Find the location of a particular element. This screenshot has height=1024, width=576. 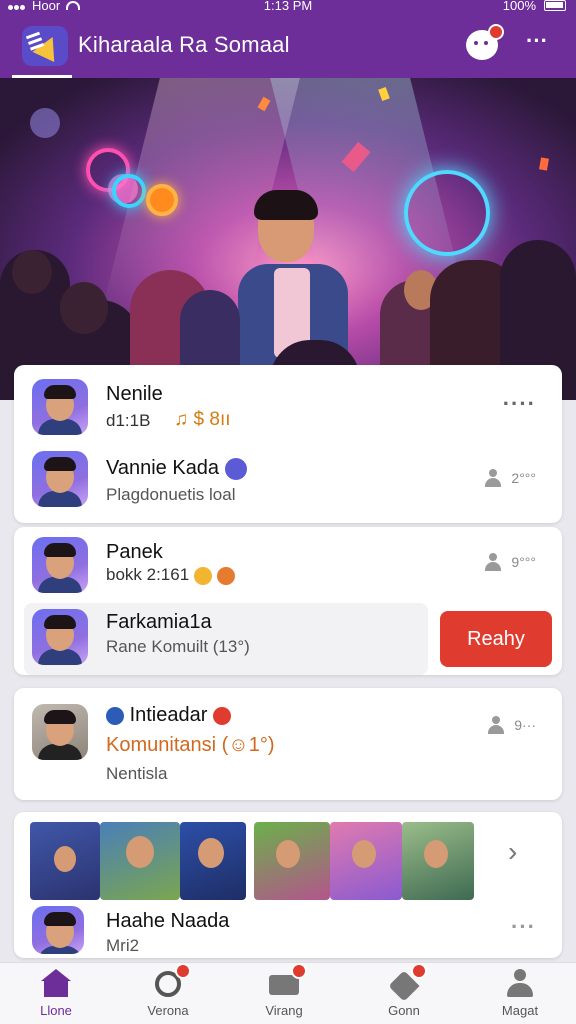

nav-home: Llone is located at coordinates (56, 996).